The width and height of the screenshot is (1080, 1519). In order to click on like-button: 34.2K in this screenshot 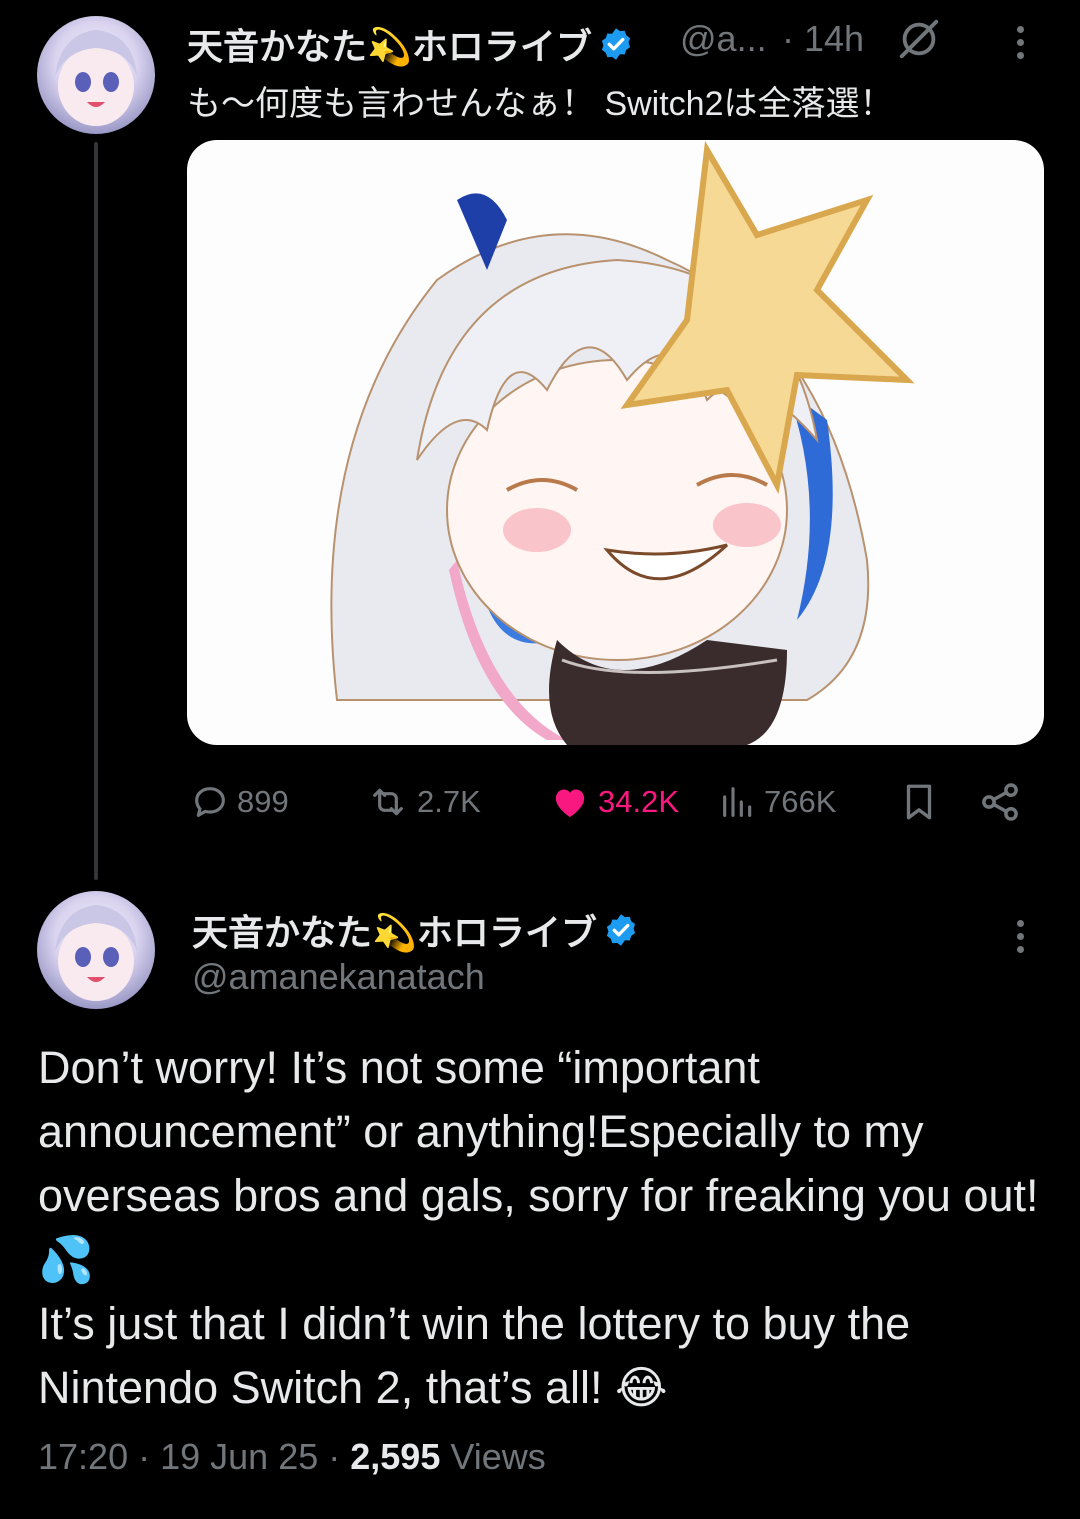, I will do `click(613, 802)`.